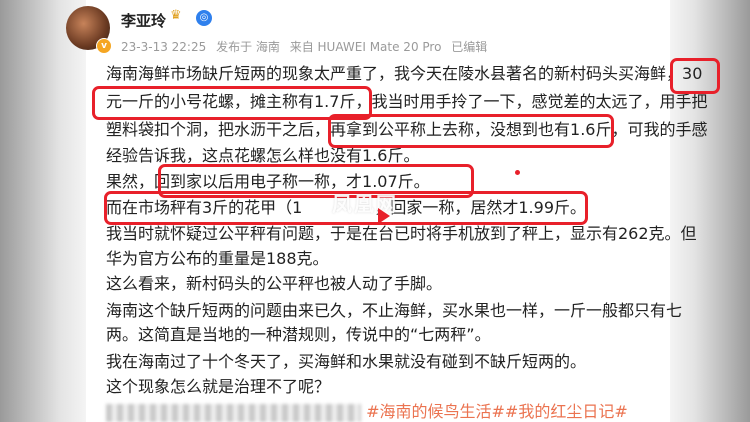 The image size is (750, 422). Describe the element at coordinates (217, 258) in the screenshot. I see `text-line: 华为官方公布的重量是188克。` at that location.